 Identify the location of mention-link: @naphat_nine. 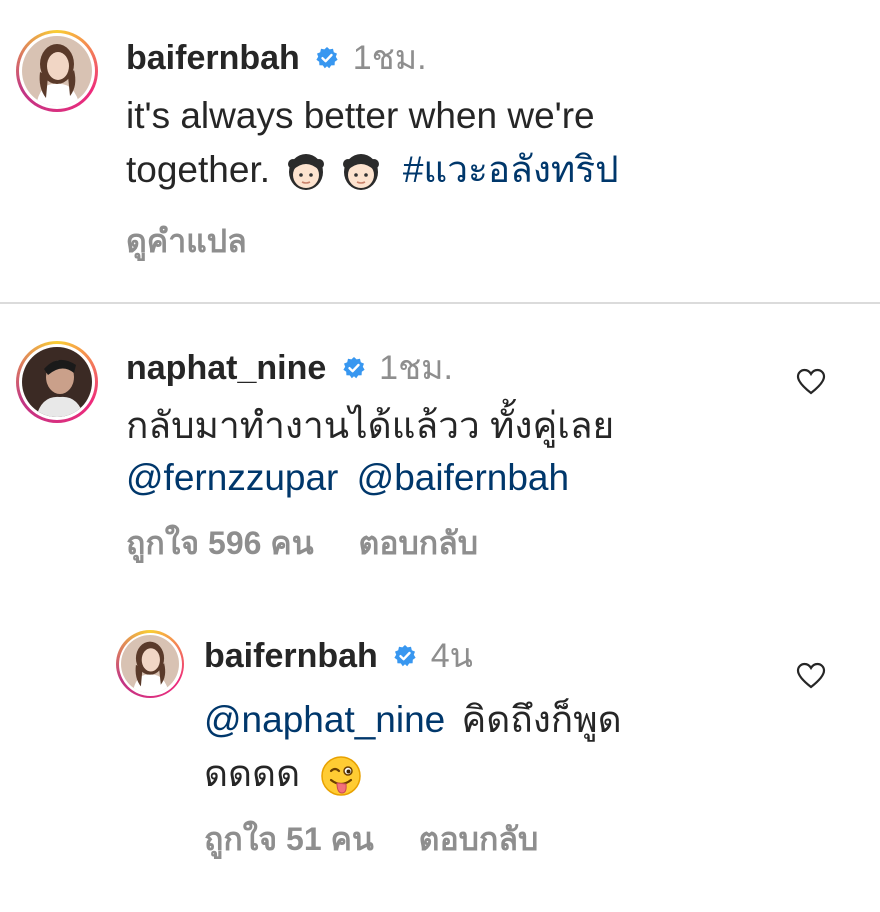
(324, 719).